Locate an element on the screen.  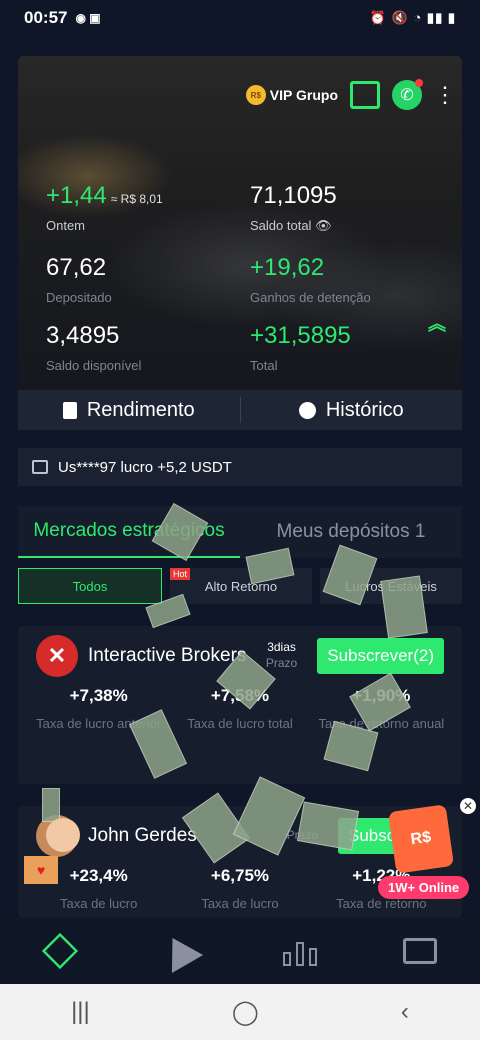
total-balance-value: 71,1095 is located at coordinates (293, 195).